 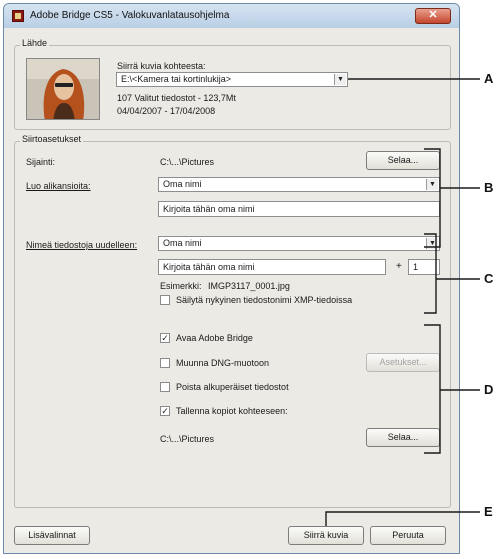 What do you see at coordinates (488, 511) in the screenshot?
I see `callout-e: E` at bounding box center [488, 511].